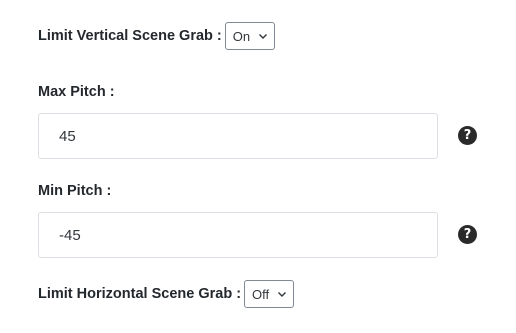  What do you see at coordinates (261, 294) in the screenshot?
I see `horizontal-grab-selected: Off` at bounding box center [261, 294].